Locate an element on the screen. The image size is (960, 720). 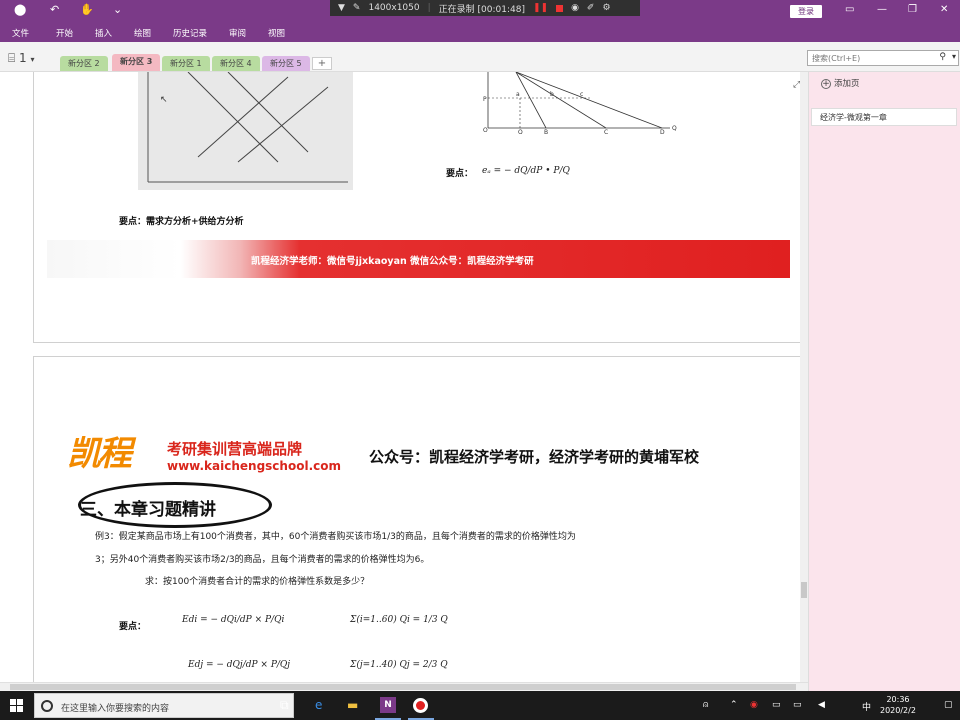
add-section-button: + is located at coordinates (322, 63).